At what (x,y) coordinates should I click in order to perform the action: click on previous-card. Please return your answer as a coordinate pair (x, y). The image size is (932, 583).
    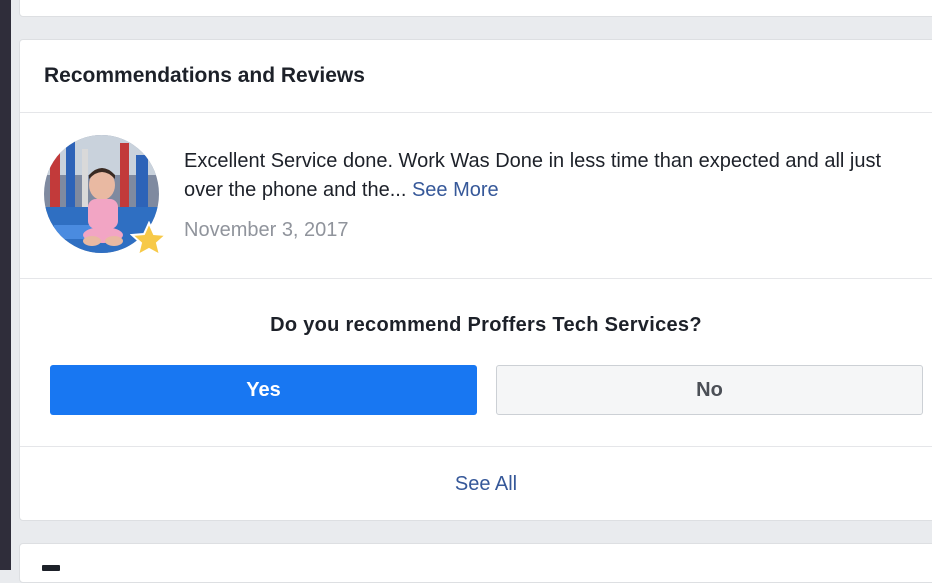
    Looking at the image, I should click on (475, 8).